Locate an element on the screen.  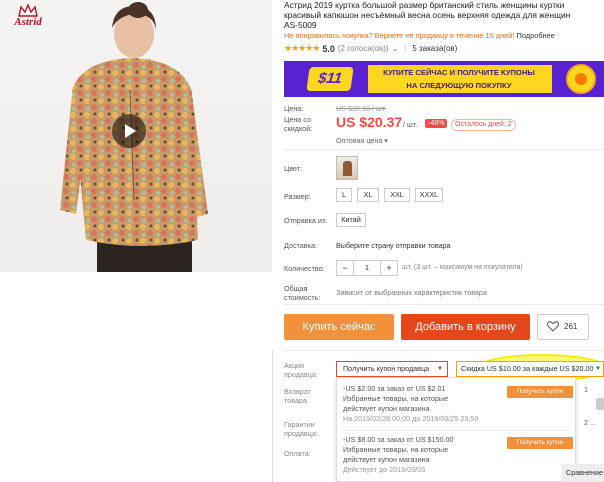
banner-amount: $11 is located at coordinates (330, 79).